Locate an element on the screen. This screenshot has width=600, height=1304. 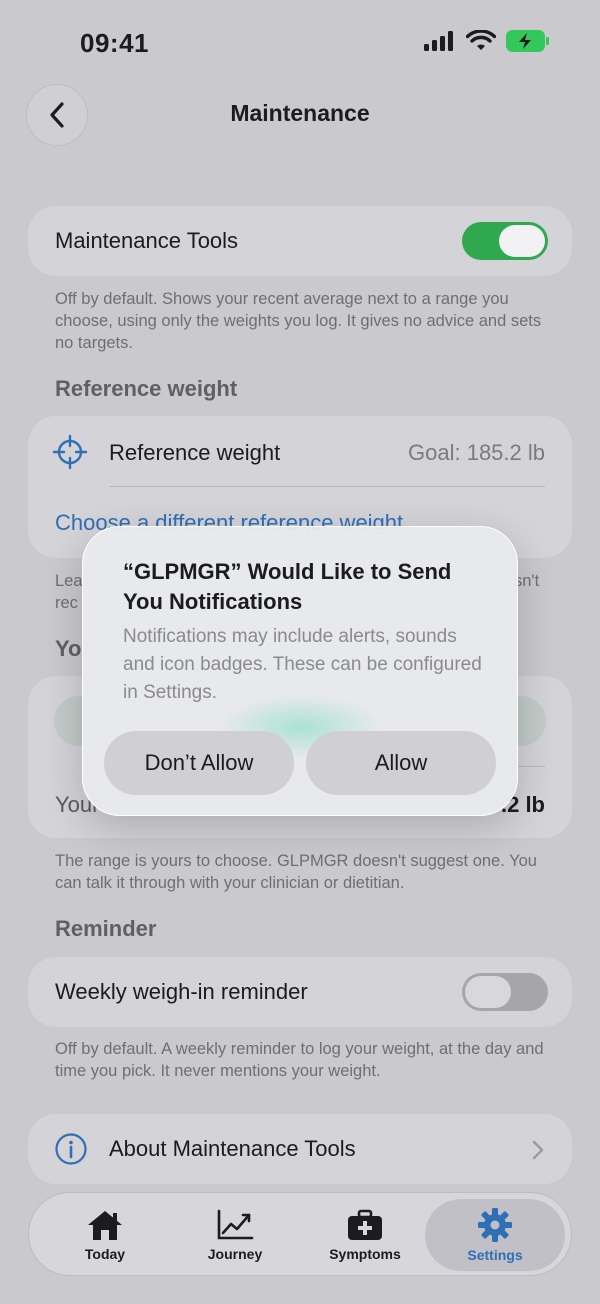
info-icon is located at coordinates (71, 1149).